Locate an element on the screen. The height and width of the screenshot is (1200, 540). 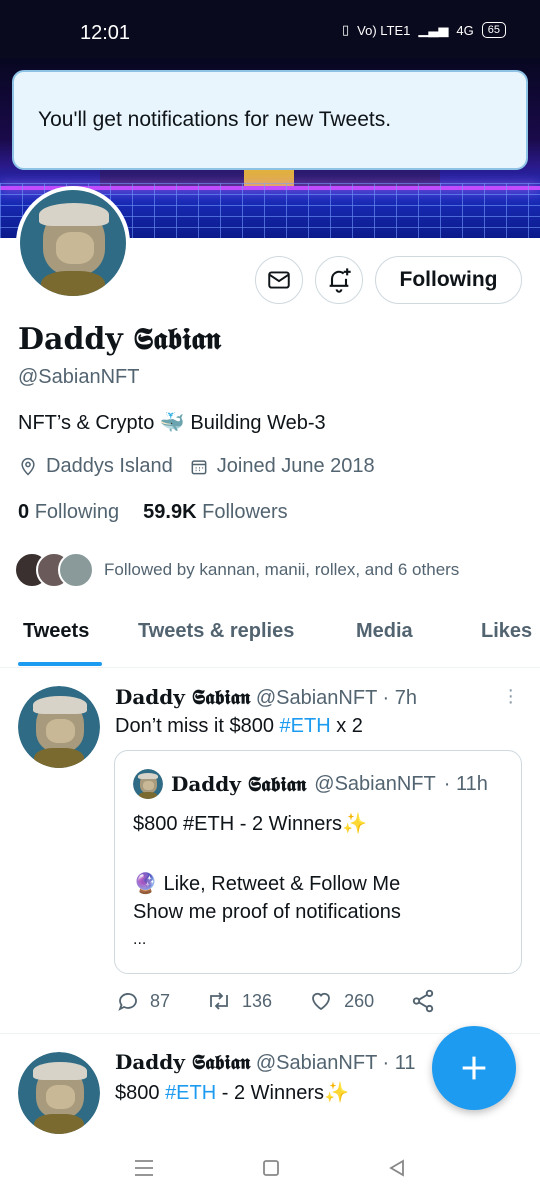
plus-icon is located at coordinates (474, 1068).